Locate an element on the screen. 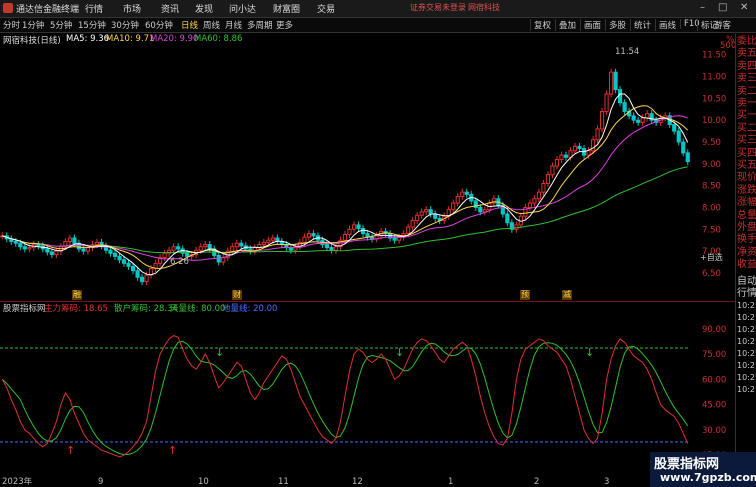  price-tick-label: 10.00 is located at coordinates (714, 121).